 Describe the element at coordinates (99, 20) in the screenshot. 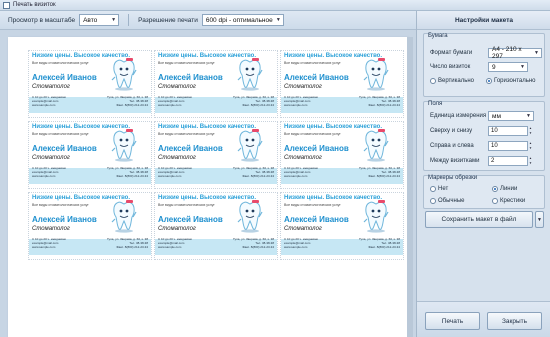

I see `scale-select: Авто ▼` at that location.